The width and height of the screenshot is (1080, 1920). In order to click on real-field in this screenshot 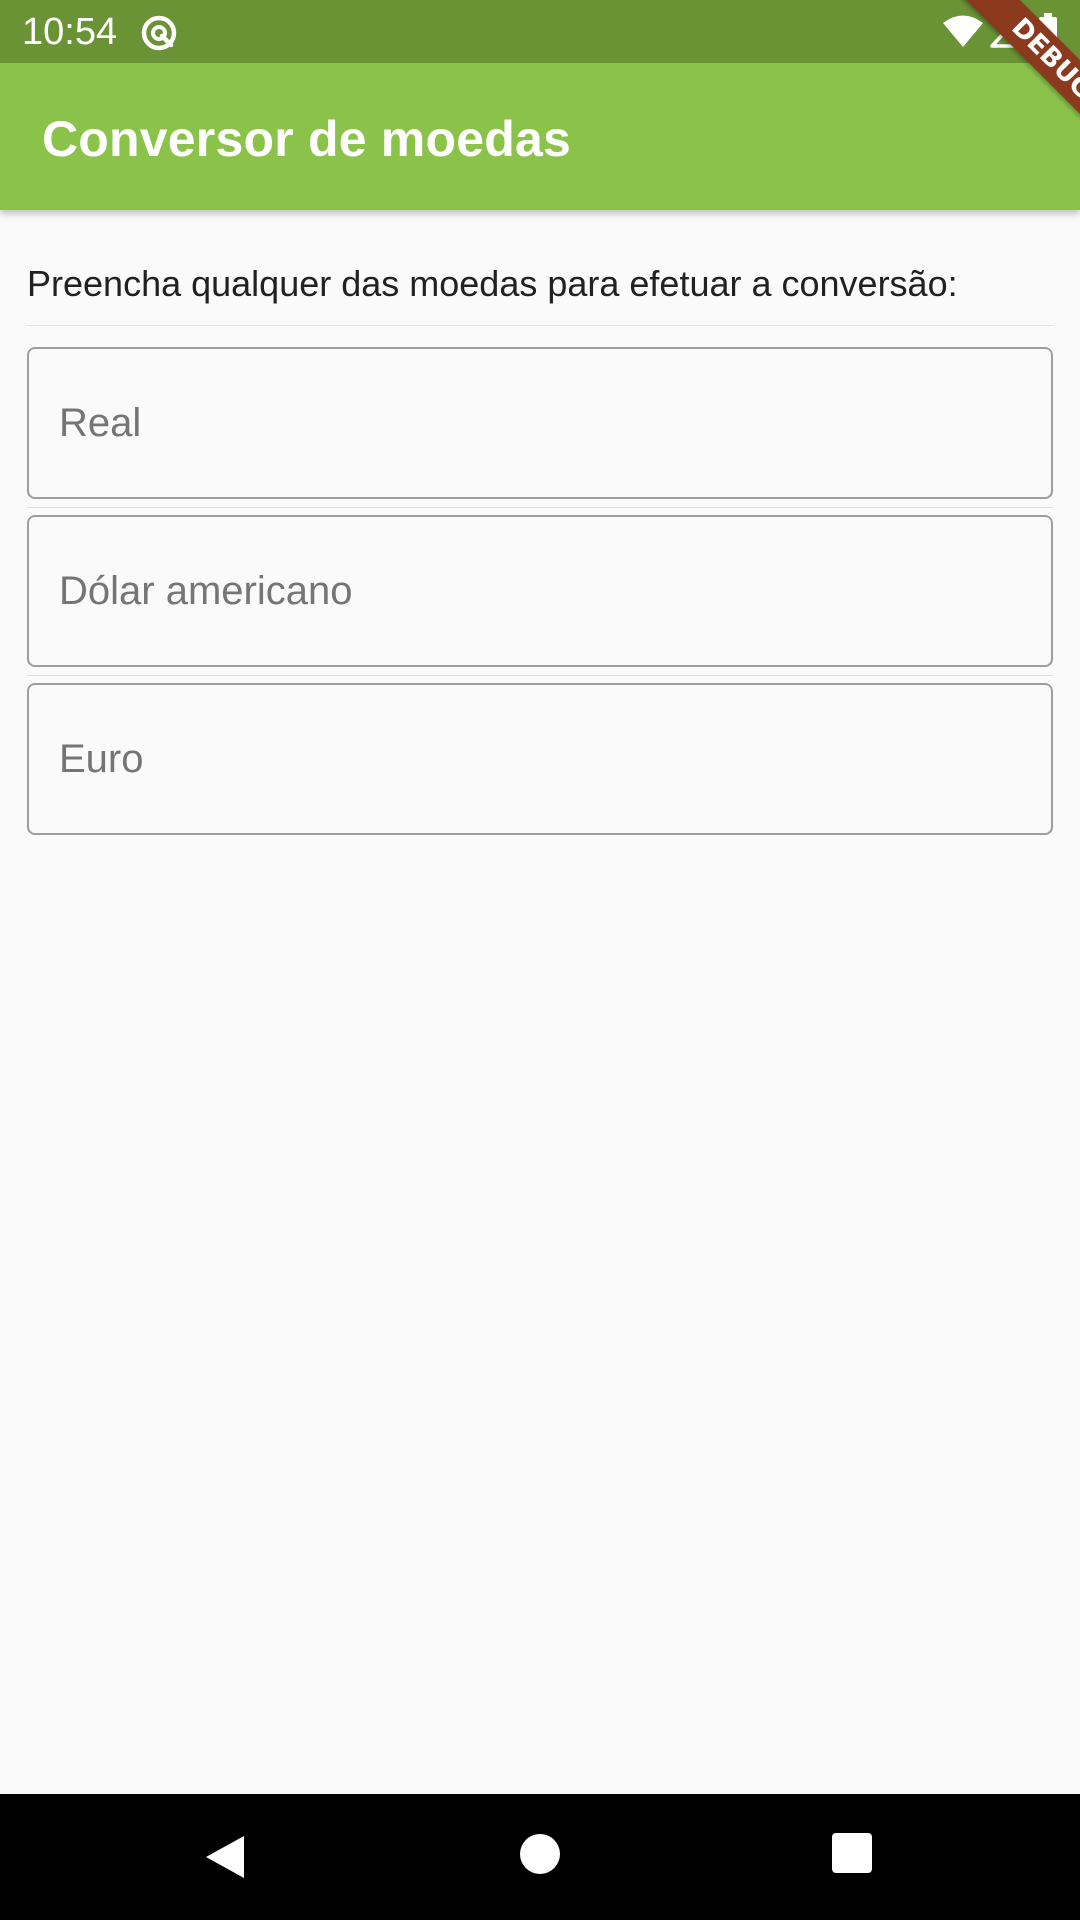, I will do `click(540, 423)`.